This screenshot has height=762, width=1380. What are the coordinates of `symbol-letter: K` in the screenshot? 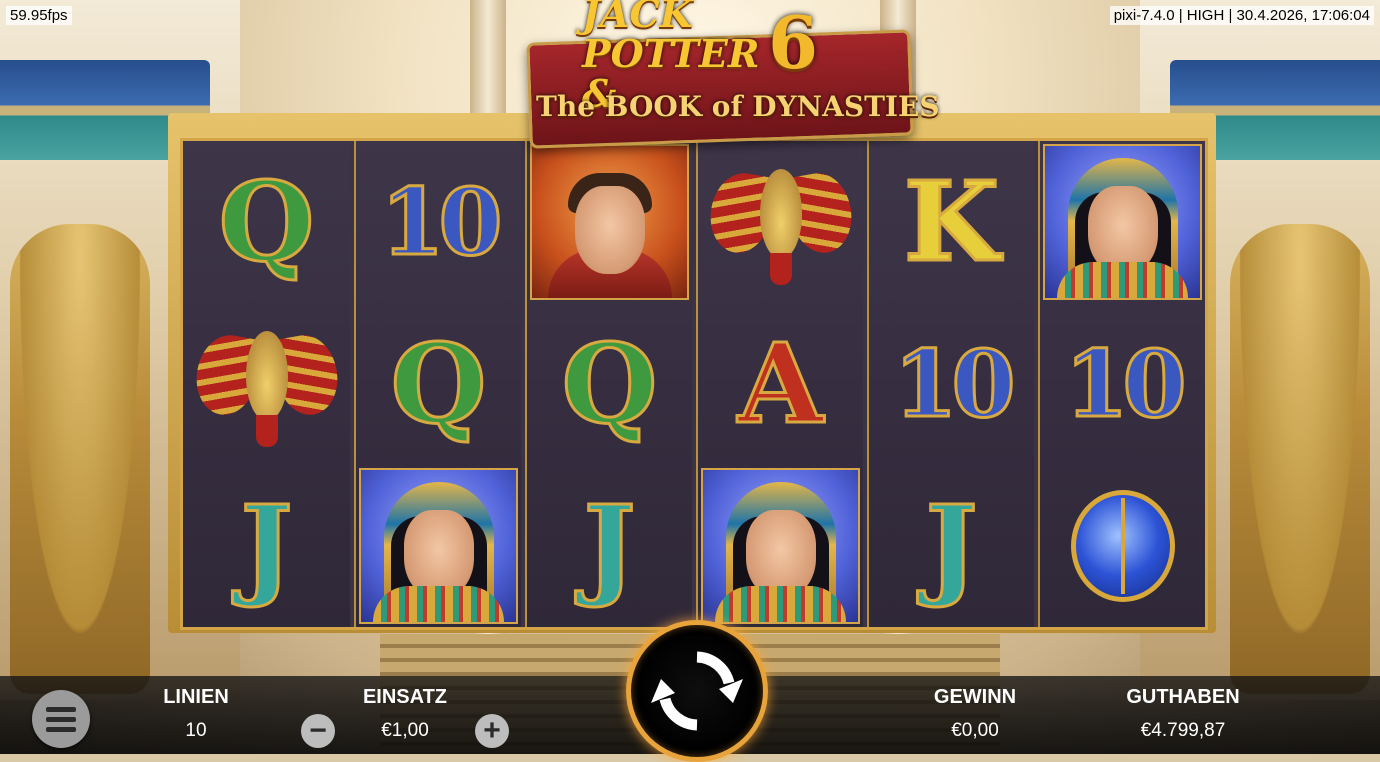 It's located at (951, 221).